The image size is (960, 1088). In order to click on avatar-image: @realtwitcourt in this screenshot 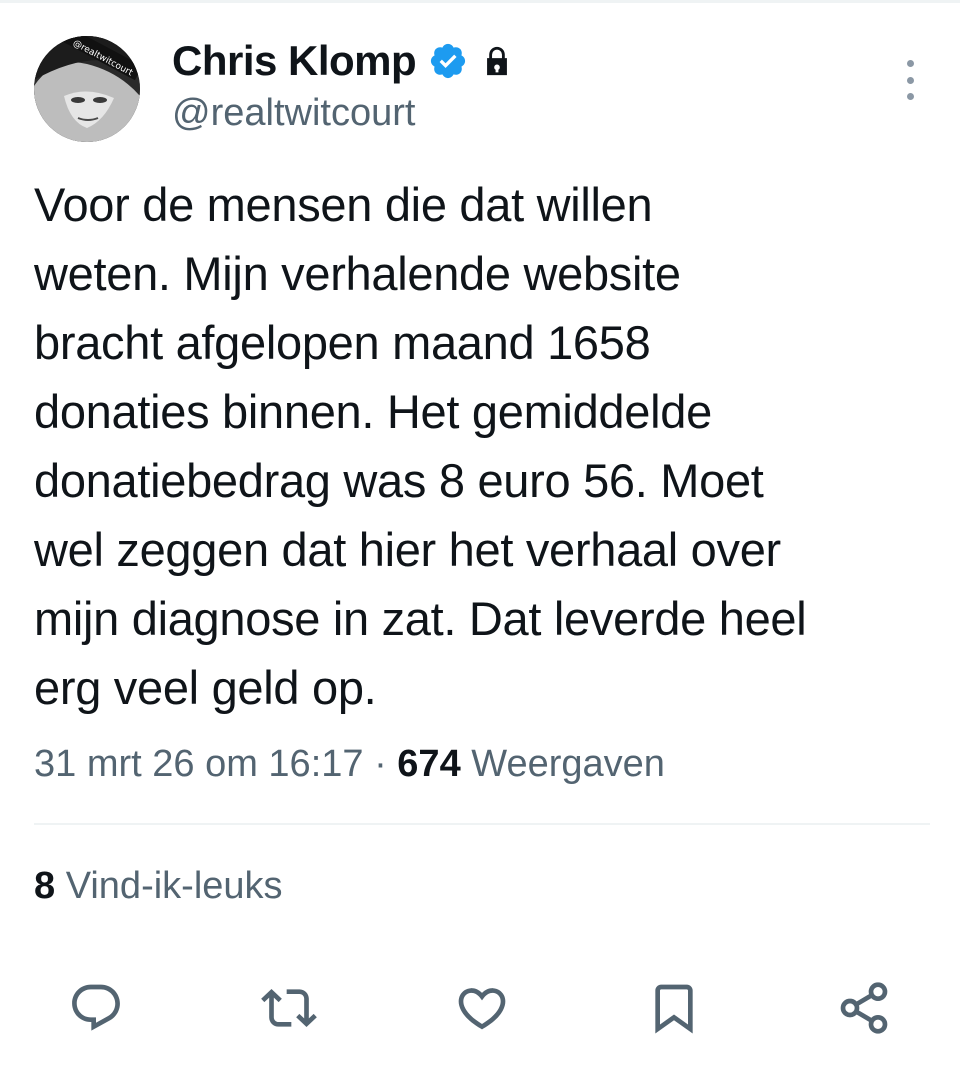, I will do `click(87, 89)`.